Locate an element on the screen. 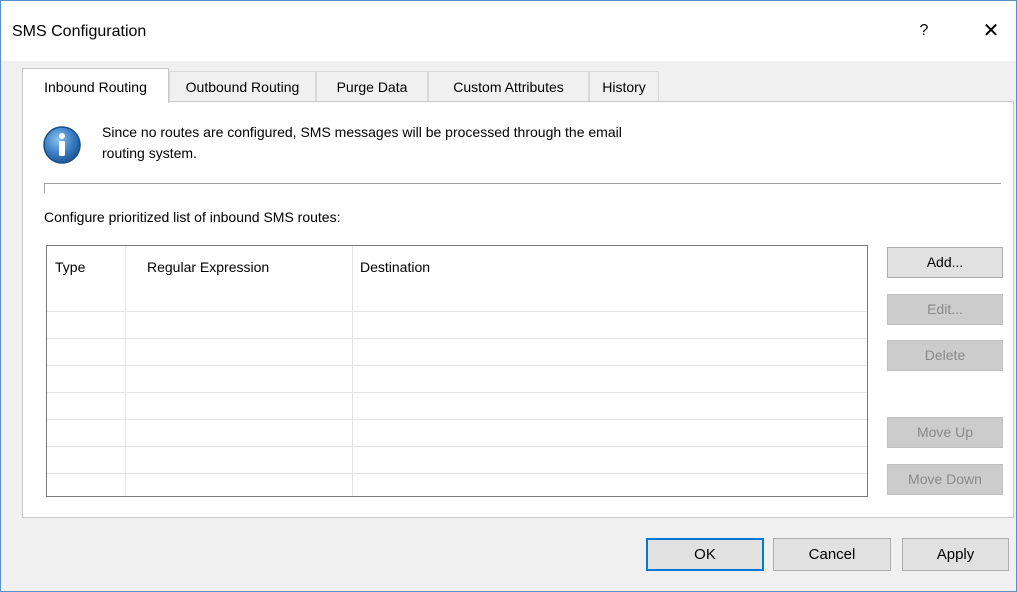 This screenshot has width=1017, height=592. apply-button: Apply is located at coordinates (955, 554).